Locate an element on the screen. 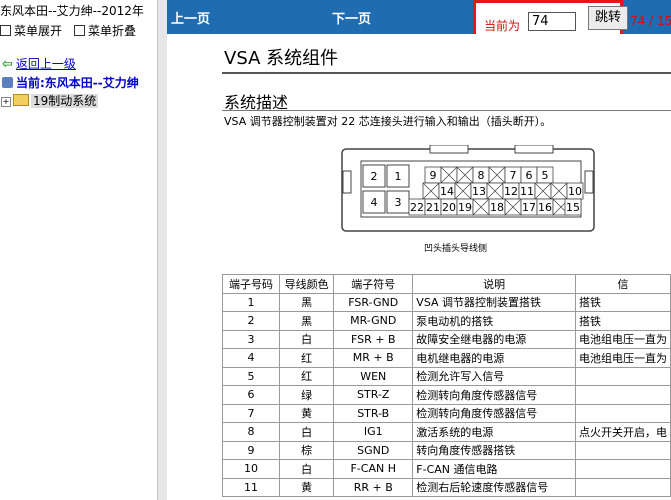 The width and height of the screenshot is (671, 500). table-cell: 检测允许写入信号 is located at coordinates (494, 376).